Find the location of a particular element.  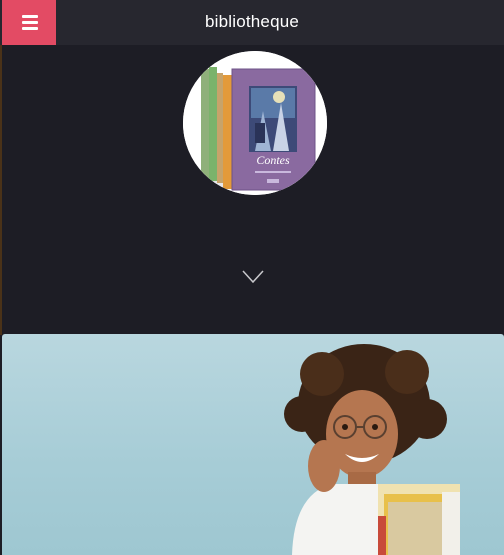

student-with-books-photo is located at coordinates (372, 449).